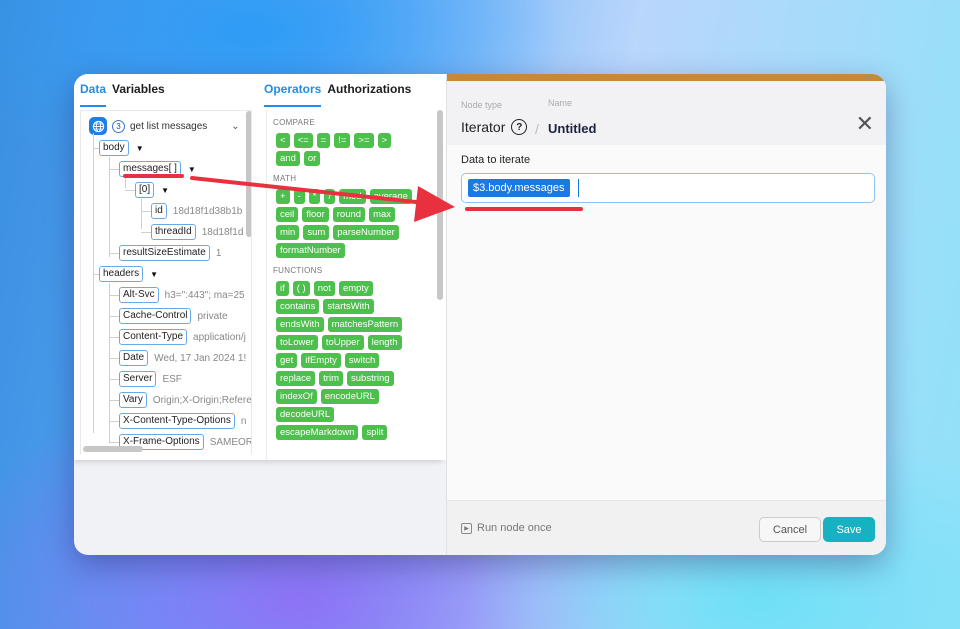 The image size is (960, 629). What do you see at coordinates (317, 432) in the screenshot?
I see `operator-chip: escapeMarkdown` at bounding box center [317, 432].